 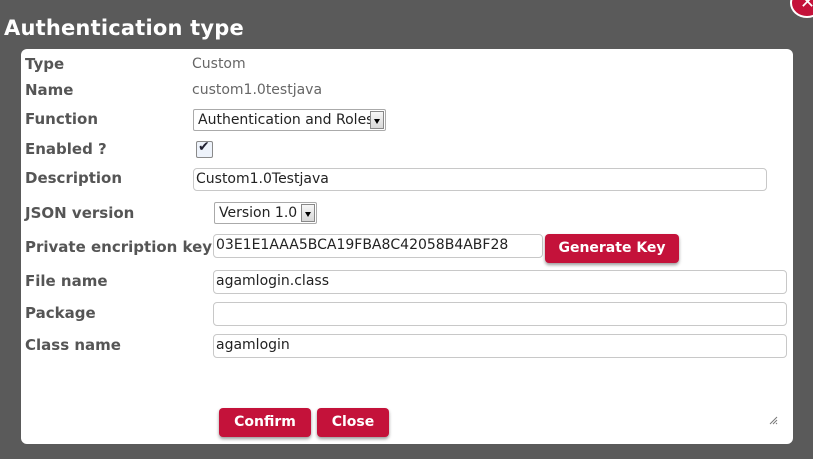 I want to click on function-select: Authentication and Roles, so click(x=289, y=120).